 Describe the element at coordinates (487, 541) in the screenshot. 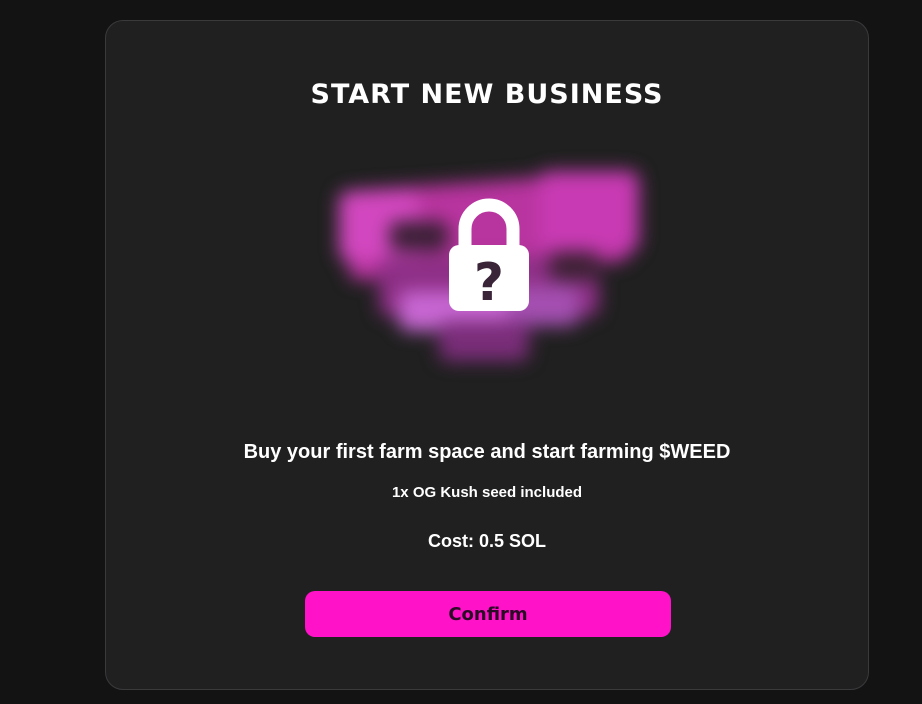

I see `cost-label: Cost: 0.5 SOL` at that location.